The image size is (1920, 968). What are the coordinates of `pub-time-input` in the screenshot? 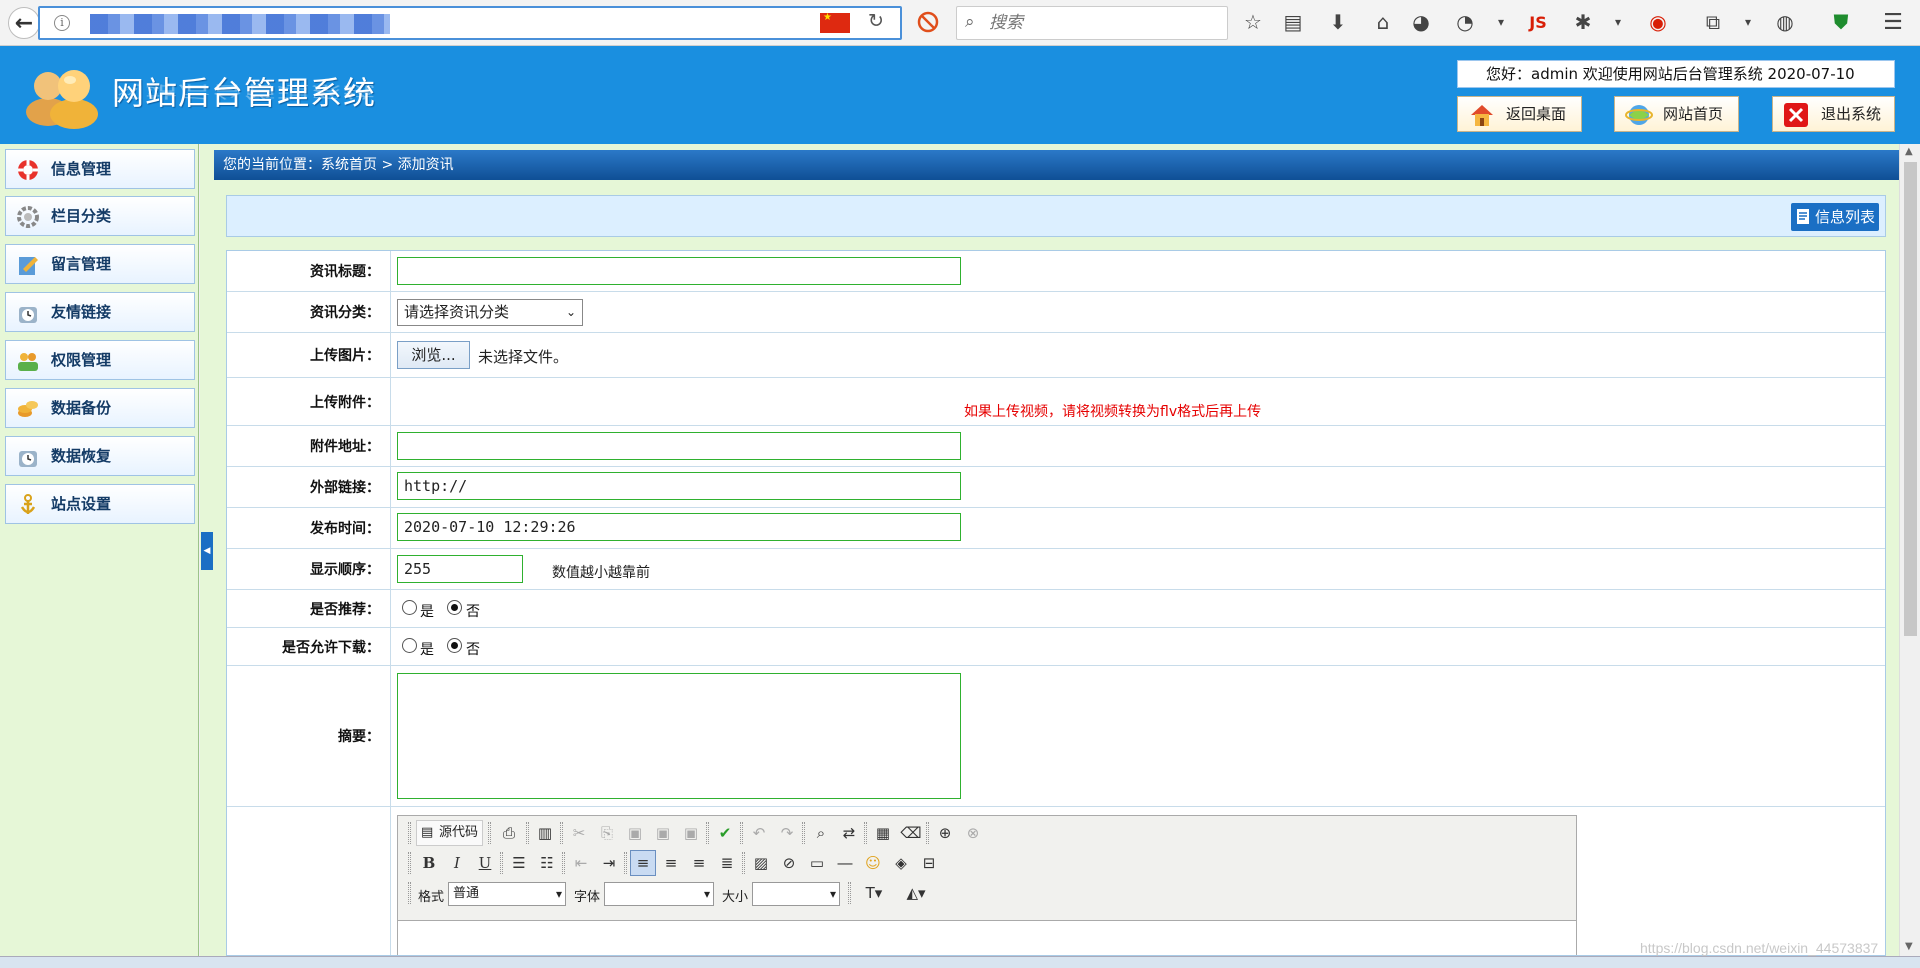 It's located at (679, 527).